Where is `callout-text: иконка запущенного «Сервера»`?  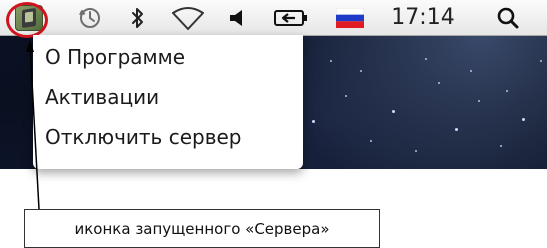 callout-text: иконка запущенного «Сервера» is located at coordinates (202, 228).